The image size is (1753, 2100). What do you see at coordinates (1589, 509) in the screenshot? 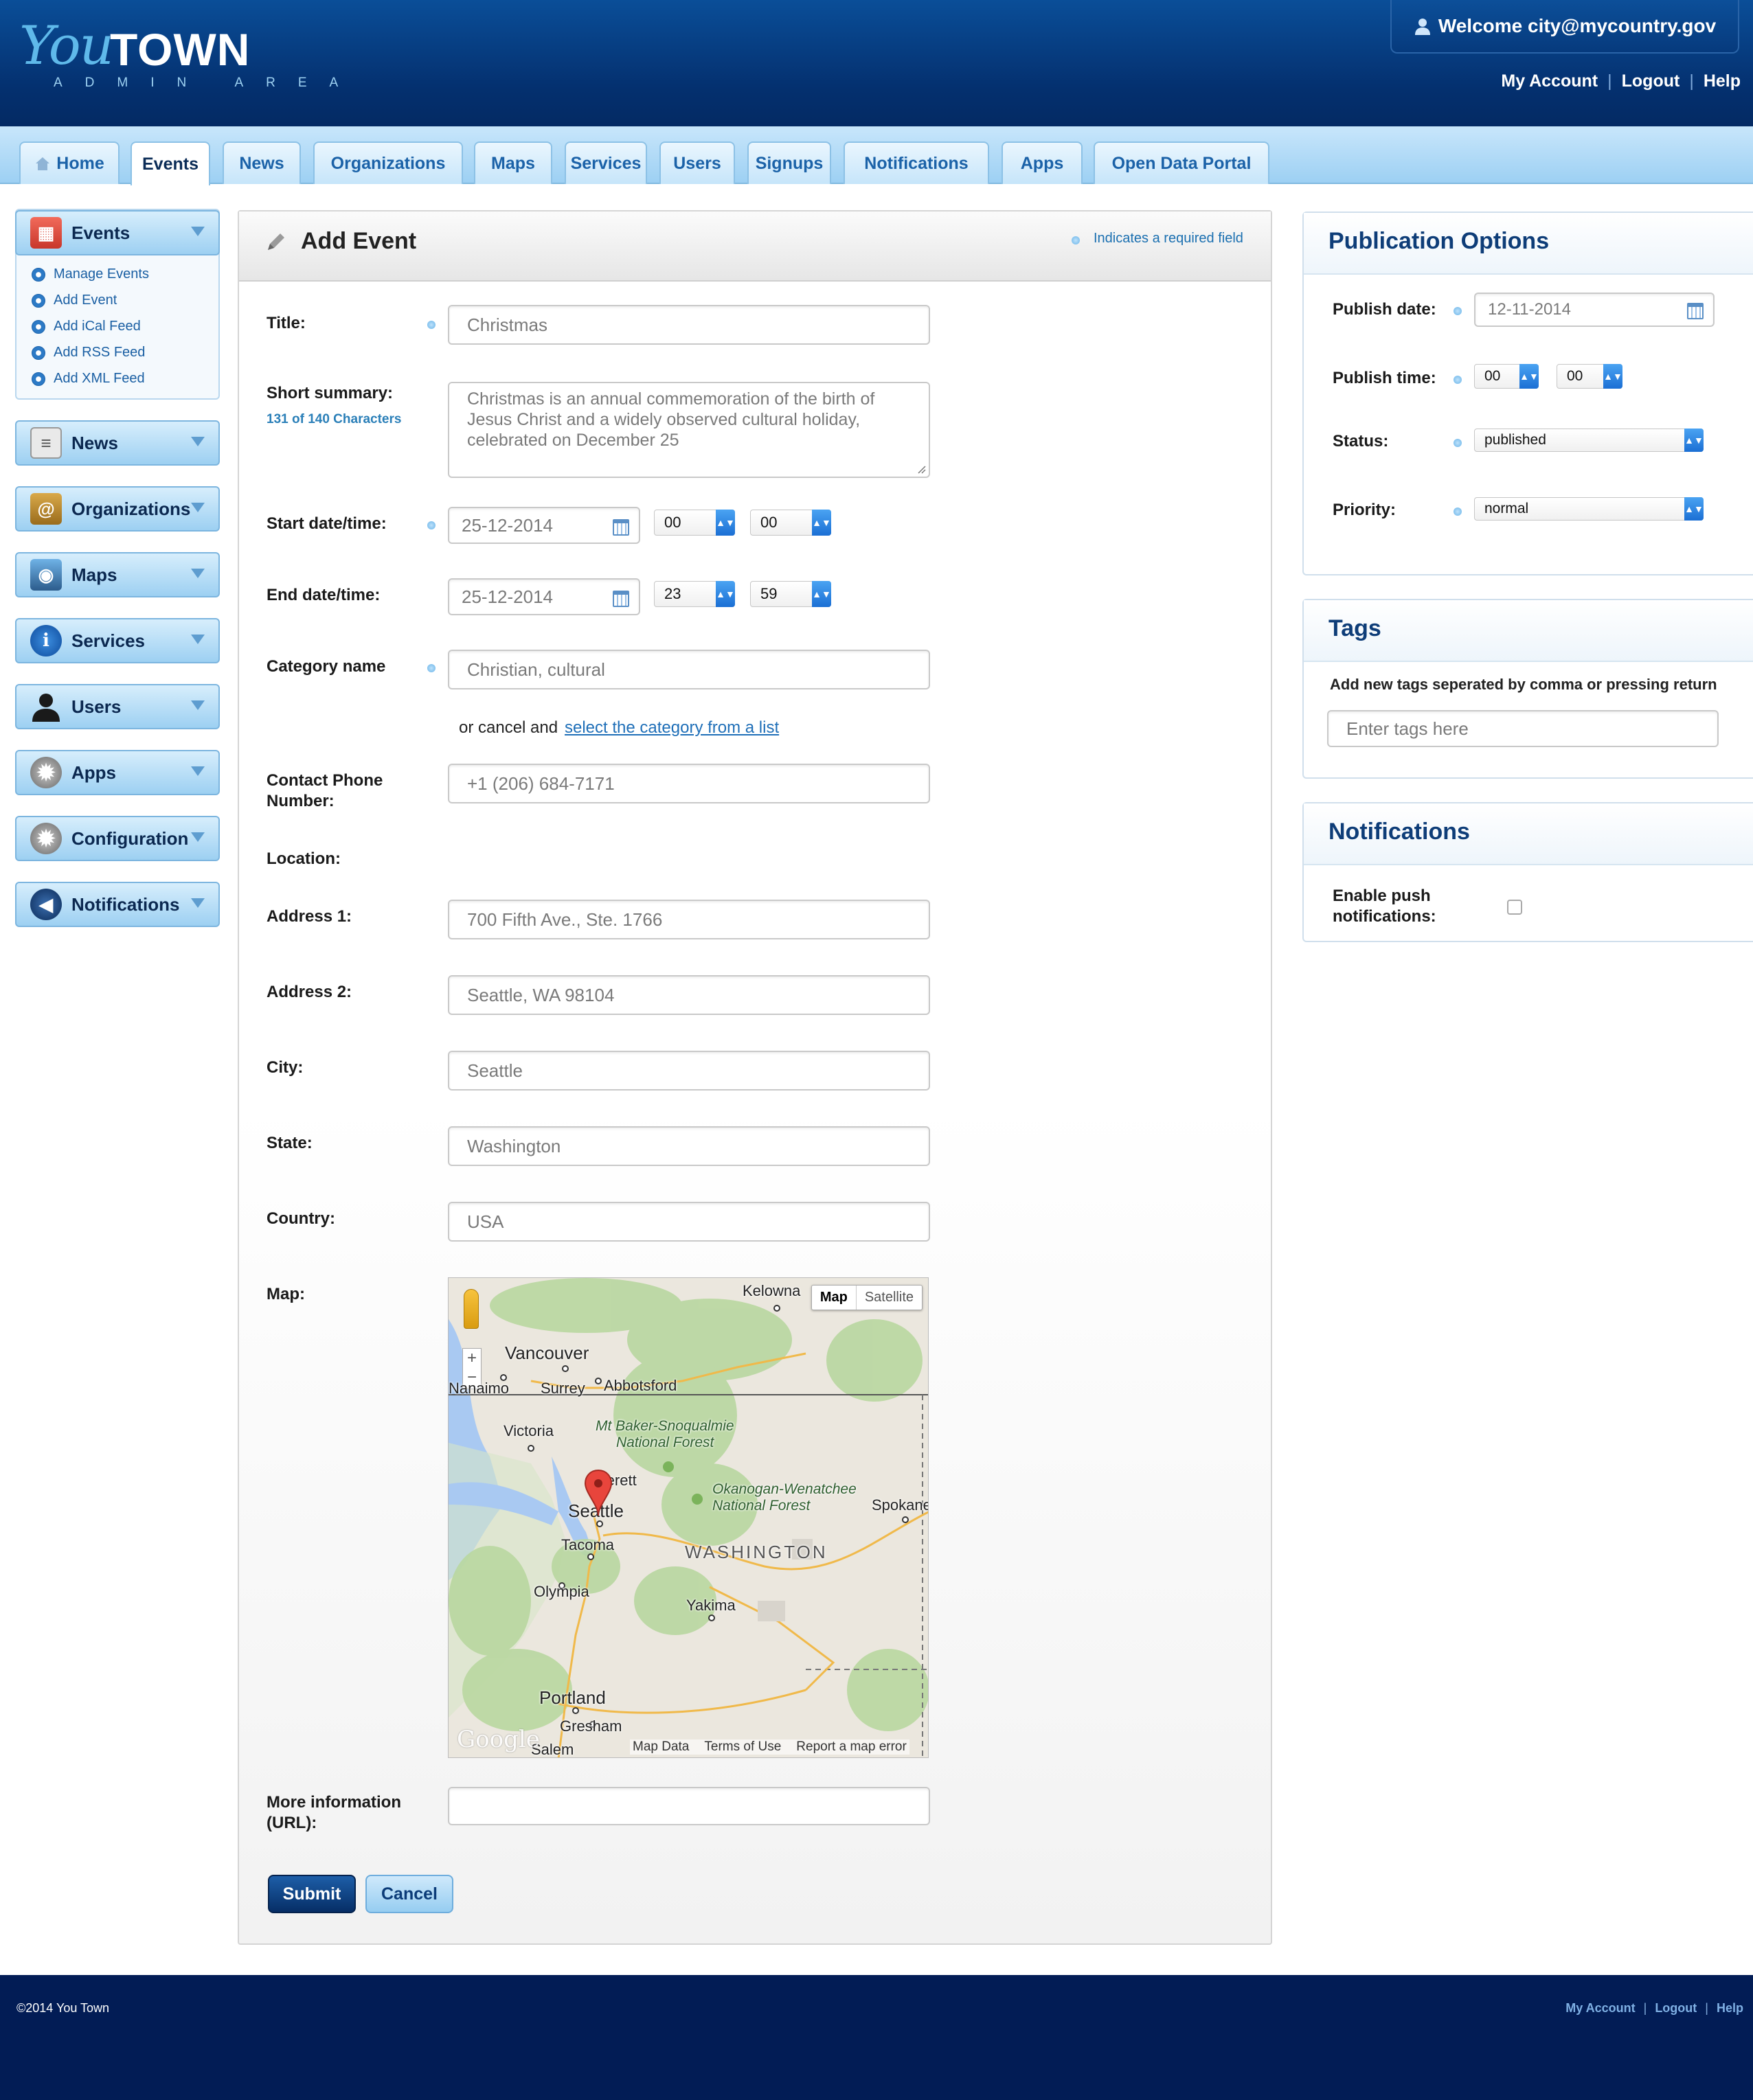
I see `priority-select: normal ▲▼` at bounding box center [1589, 509].